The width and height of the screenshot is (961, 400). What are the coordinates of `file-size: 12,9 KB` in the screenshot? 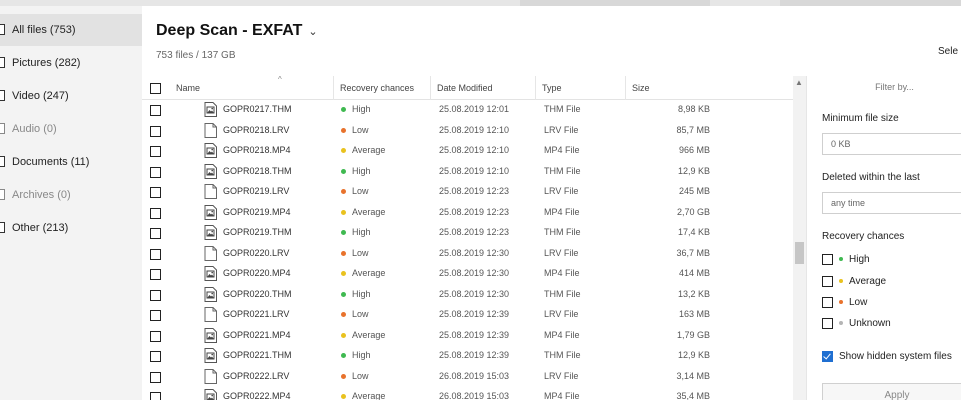 It's located at (693, 355).